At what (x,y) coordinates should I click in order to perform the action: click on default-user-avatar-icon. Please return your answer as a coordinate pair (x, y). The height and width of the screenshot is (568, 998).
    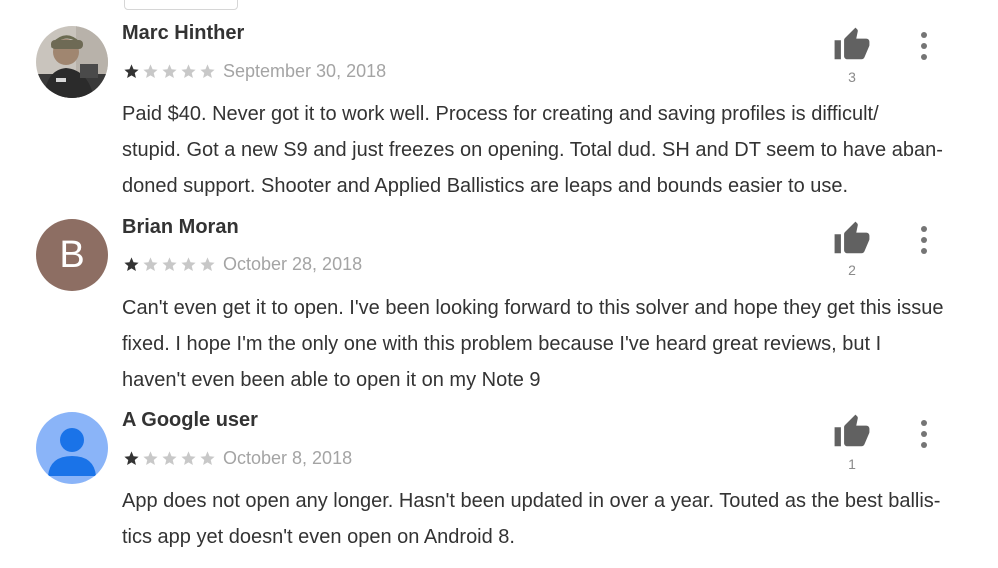
    Looking at the image, I should click on (72, 448).